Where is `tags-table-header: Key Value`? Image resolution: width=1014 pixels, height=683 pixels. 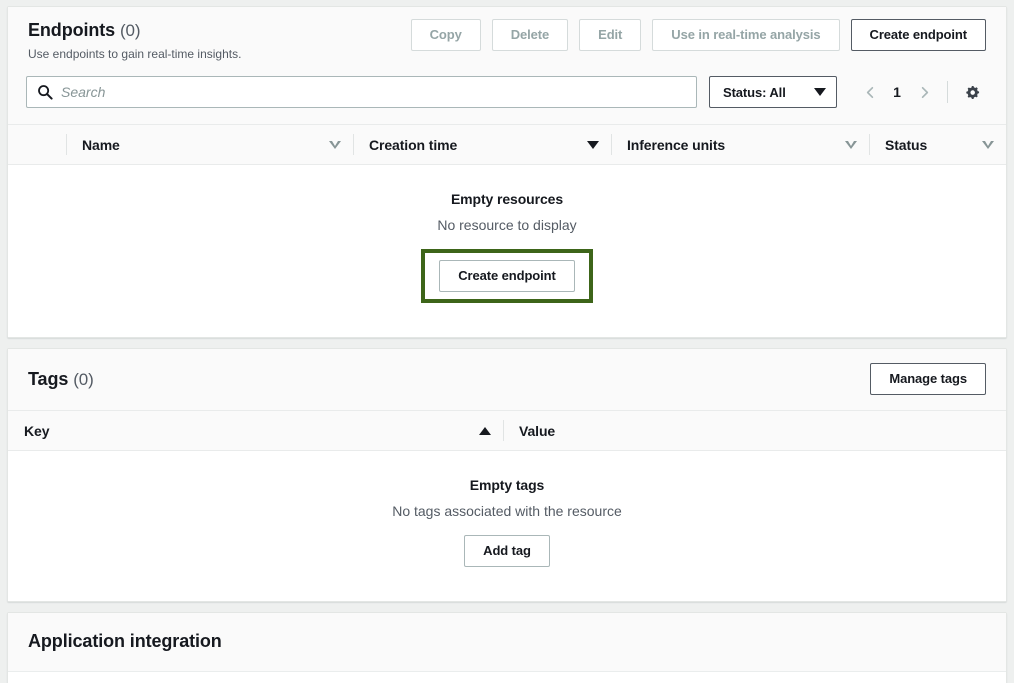
tags-table-header: Key Value is located at coordinates (507, 430).